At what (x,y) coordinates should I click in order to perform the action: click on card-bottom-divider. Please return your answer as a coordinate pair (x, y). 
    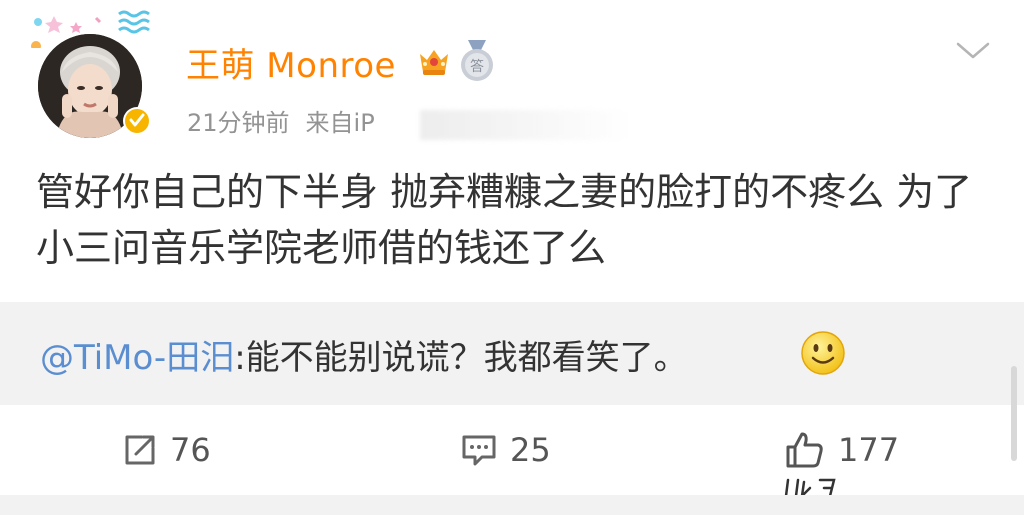
    Looking at the image, I should click on (512, 505).